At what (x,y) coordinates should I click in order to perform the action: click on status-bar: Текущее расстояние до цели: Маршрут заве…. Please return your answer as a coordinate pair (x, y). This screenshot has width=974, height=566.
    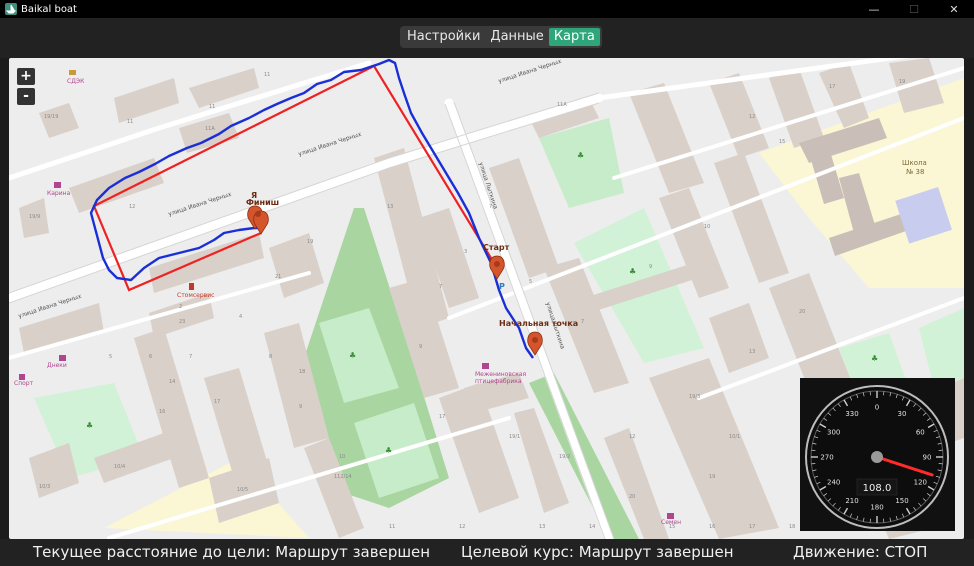
    Looking at the image, I should click on (487, 552).